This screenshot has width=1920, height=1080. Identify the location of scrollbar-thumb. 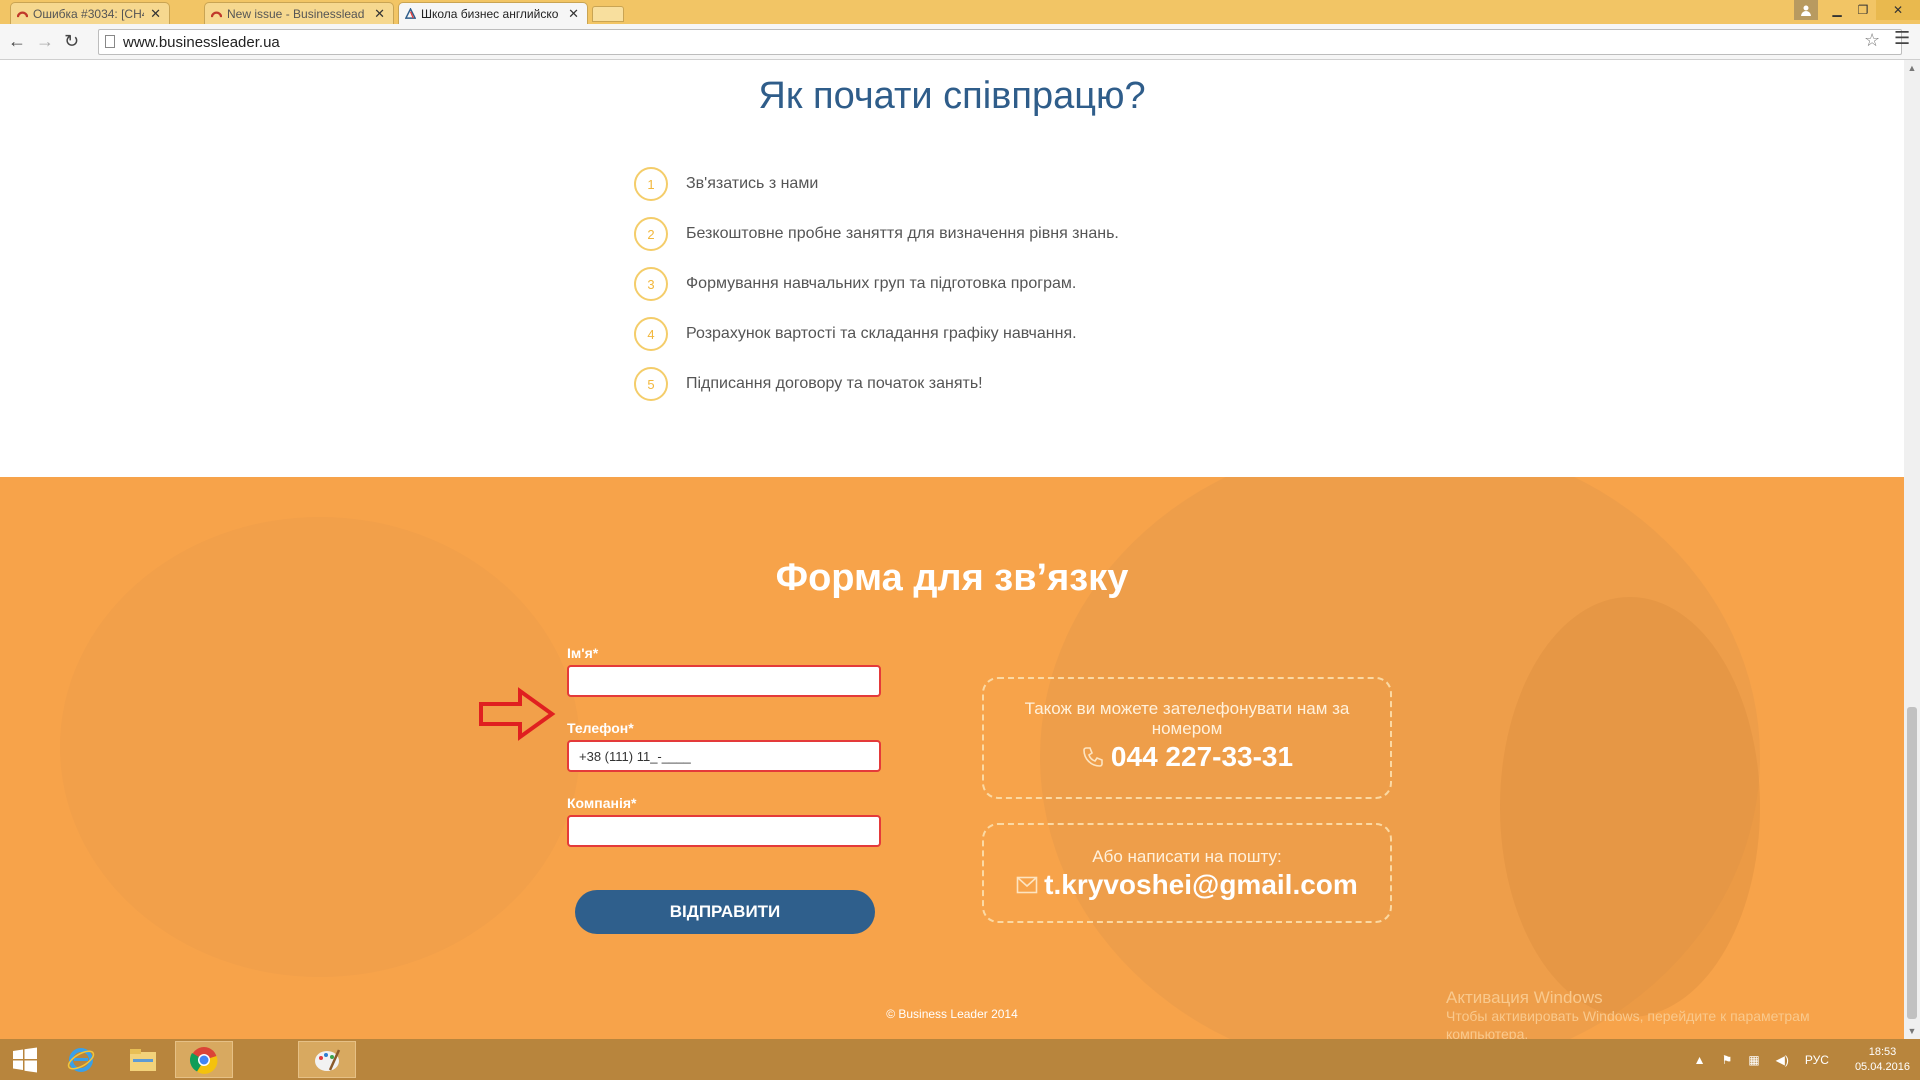
(1912, 863).